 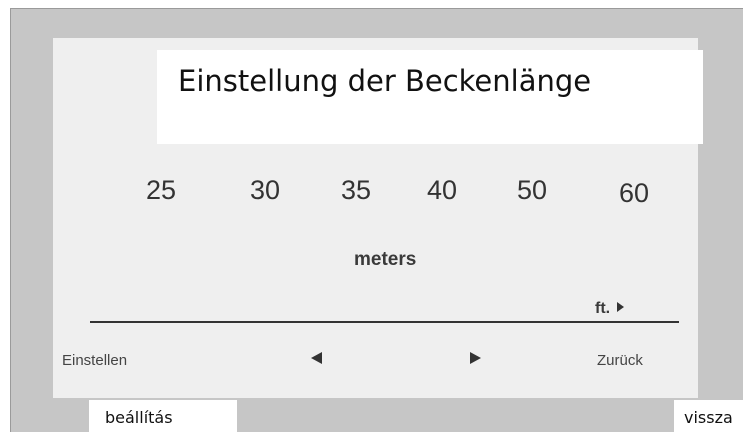 I want to click on unit-ft-button: ft., so click(x=610, y=309).